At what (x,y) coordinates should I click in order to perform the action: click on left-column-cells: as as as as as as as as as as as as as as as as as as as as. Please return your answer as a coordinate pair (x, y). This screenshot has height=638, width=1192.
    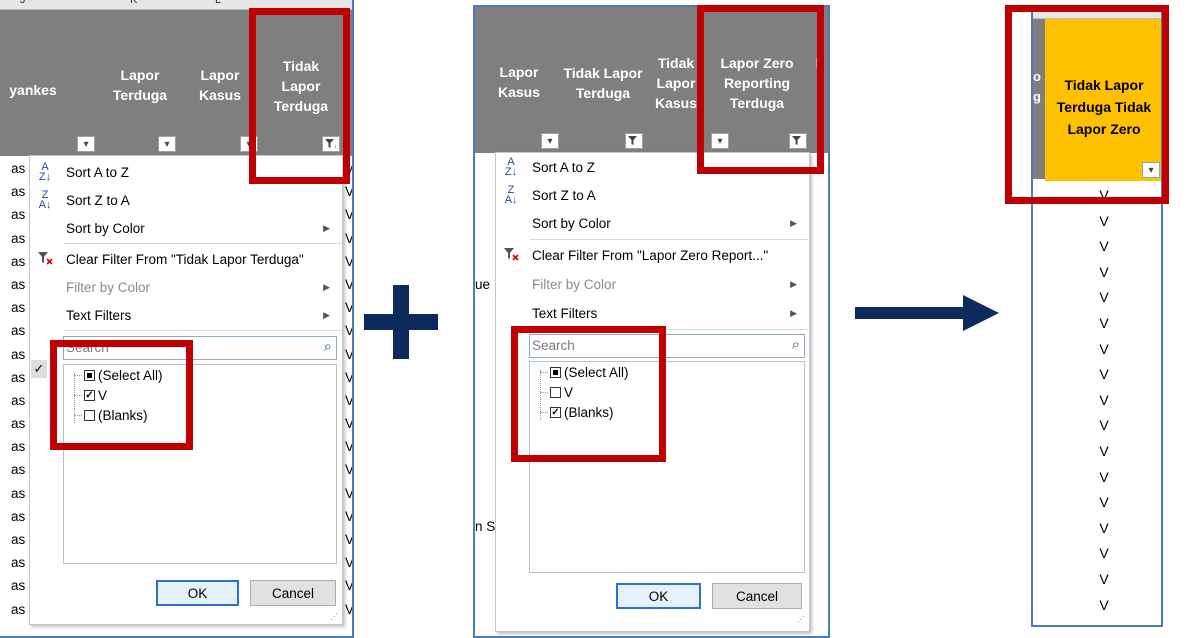
    Looking at the image, I should click on (18, 389).